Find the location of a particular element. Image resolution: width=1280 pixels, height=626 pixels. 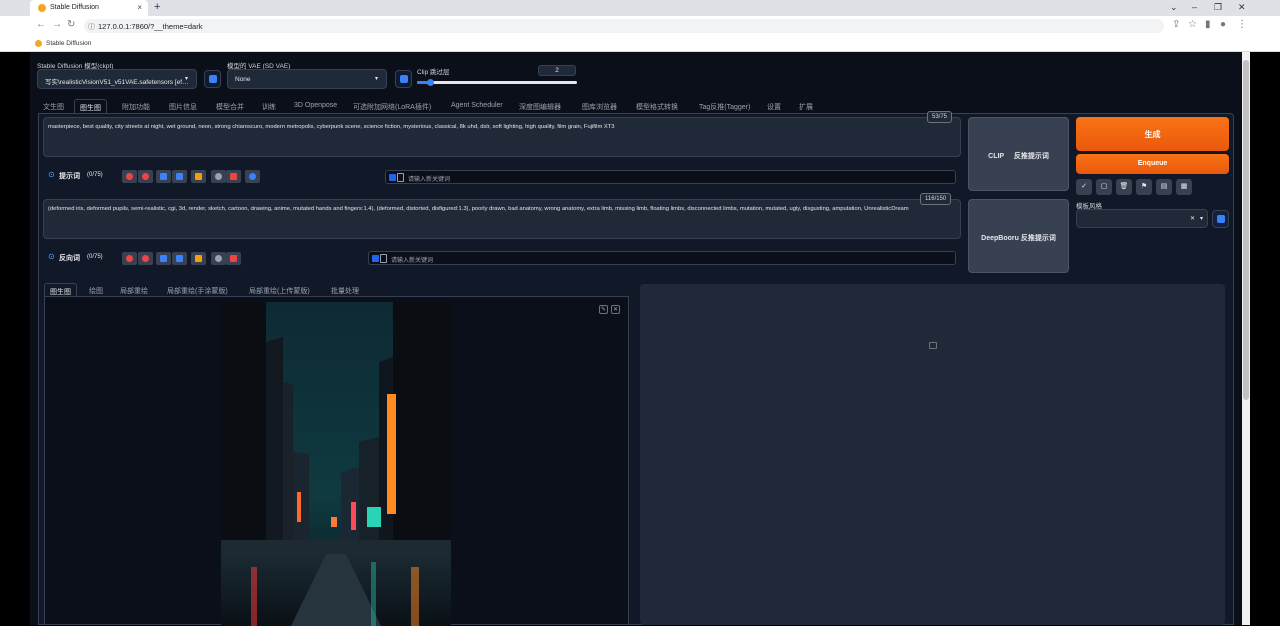

clip-skip-slider is located at coordinates (497, 82).